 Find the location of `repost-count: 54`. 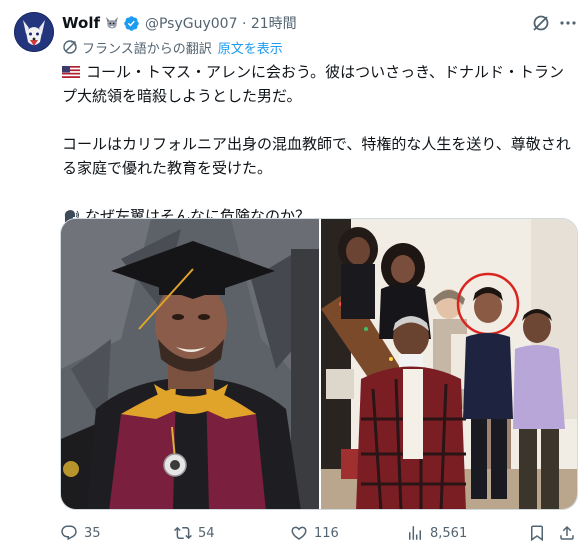

repost-count: 54 is located at coordinates (206, 533).